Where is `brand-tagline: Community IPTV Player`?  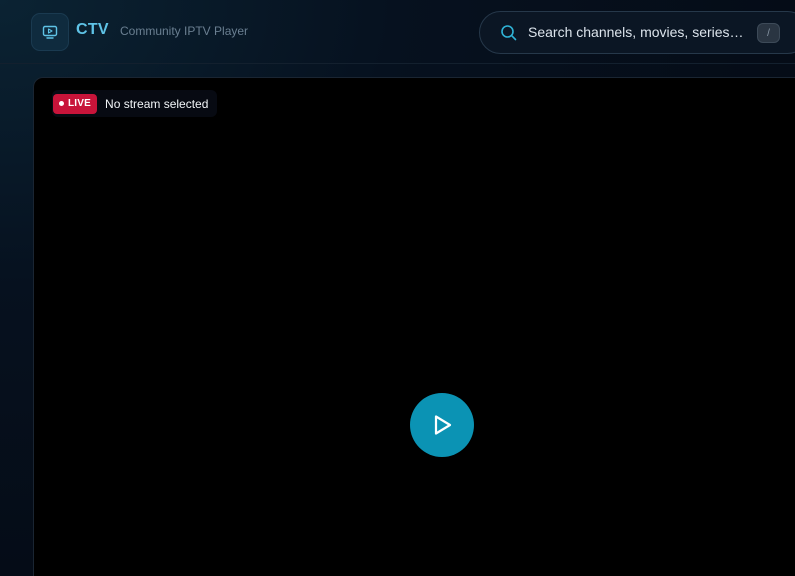
brand-tagline: Community IPTV Player is located at coordinates (184, 31).